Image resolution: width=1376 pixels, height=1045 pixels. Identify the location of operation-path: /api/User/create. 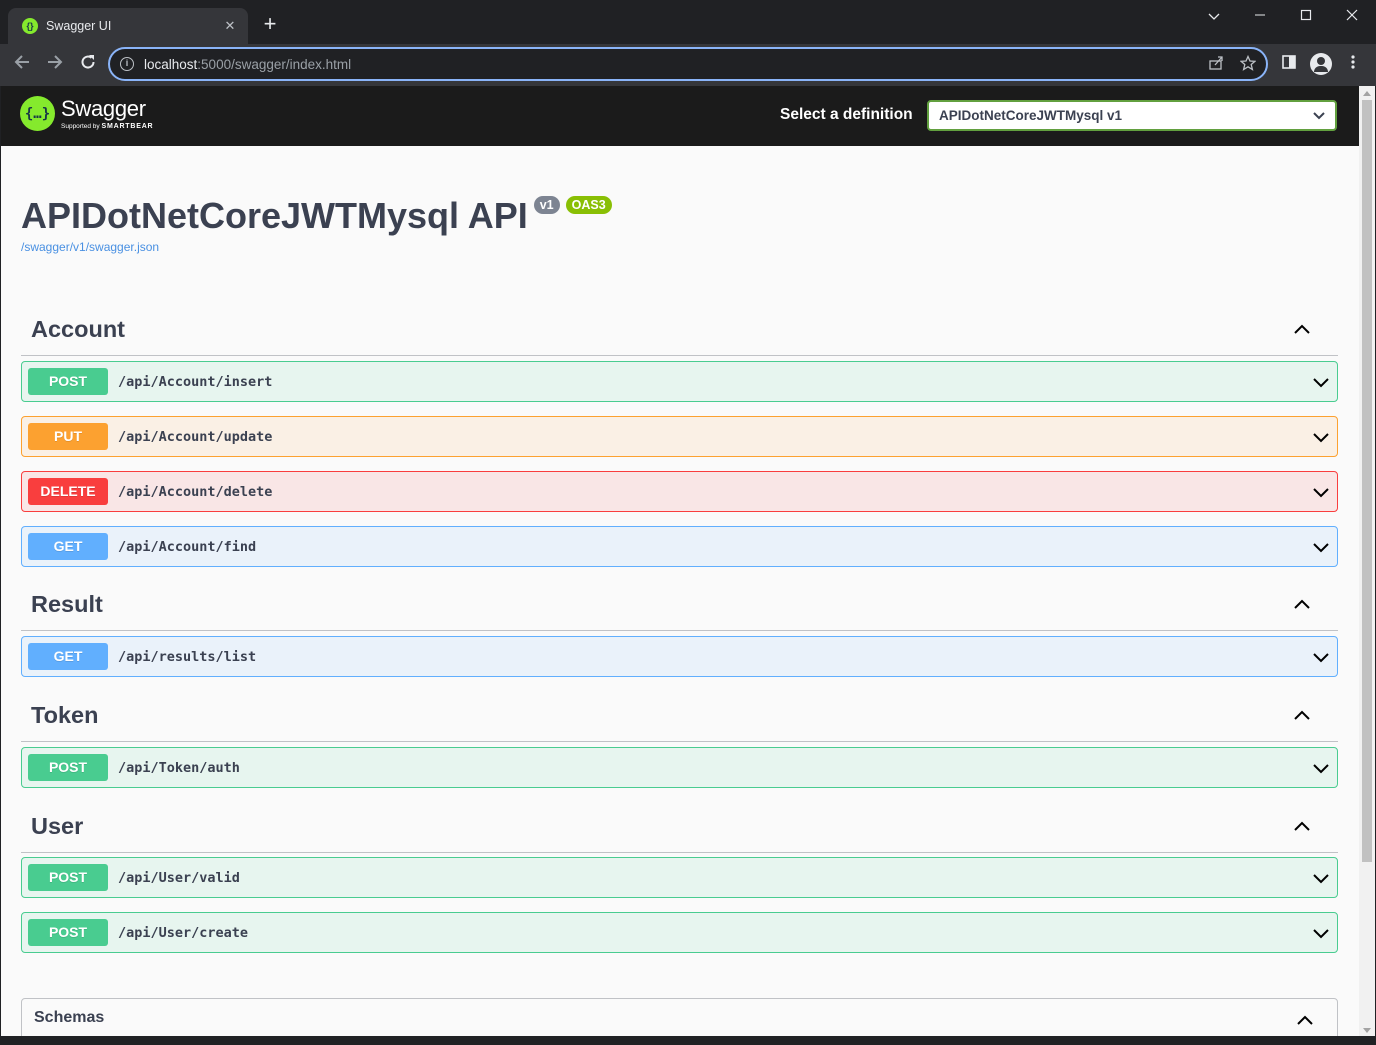
(183, 932).